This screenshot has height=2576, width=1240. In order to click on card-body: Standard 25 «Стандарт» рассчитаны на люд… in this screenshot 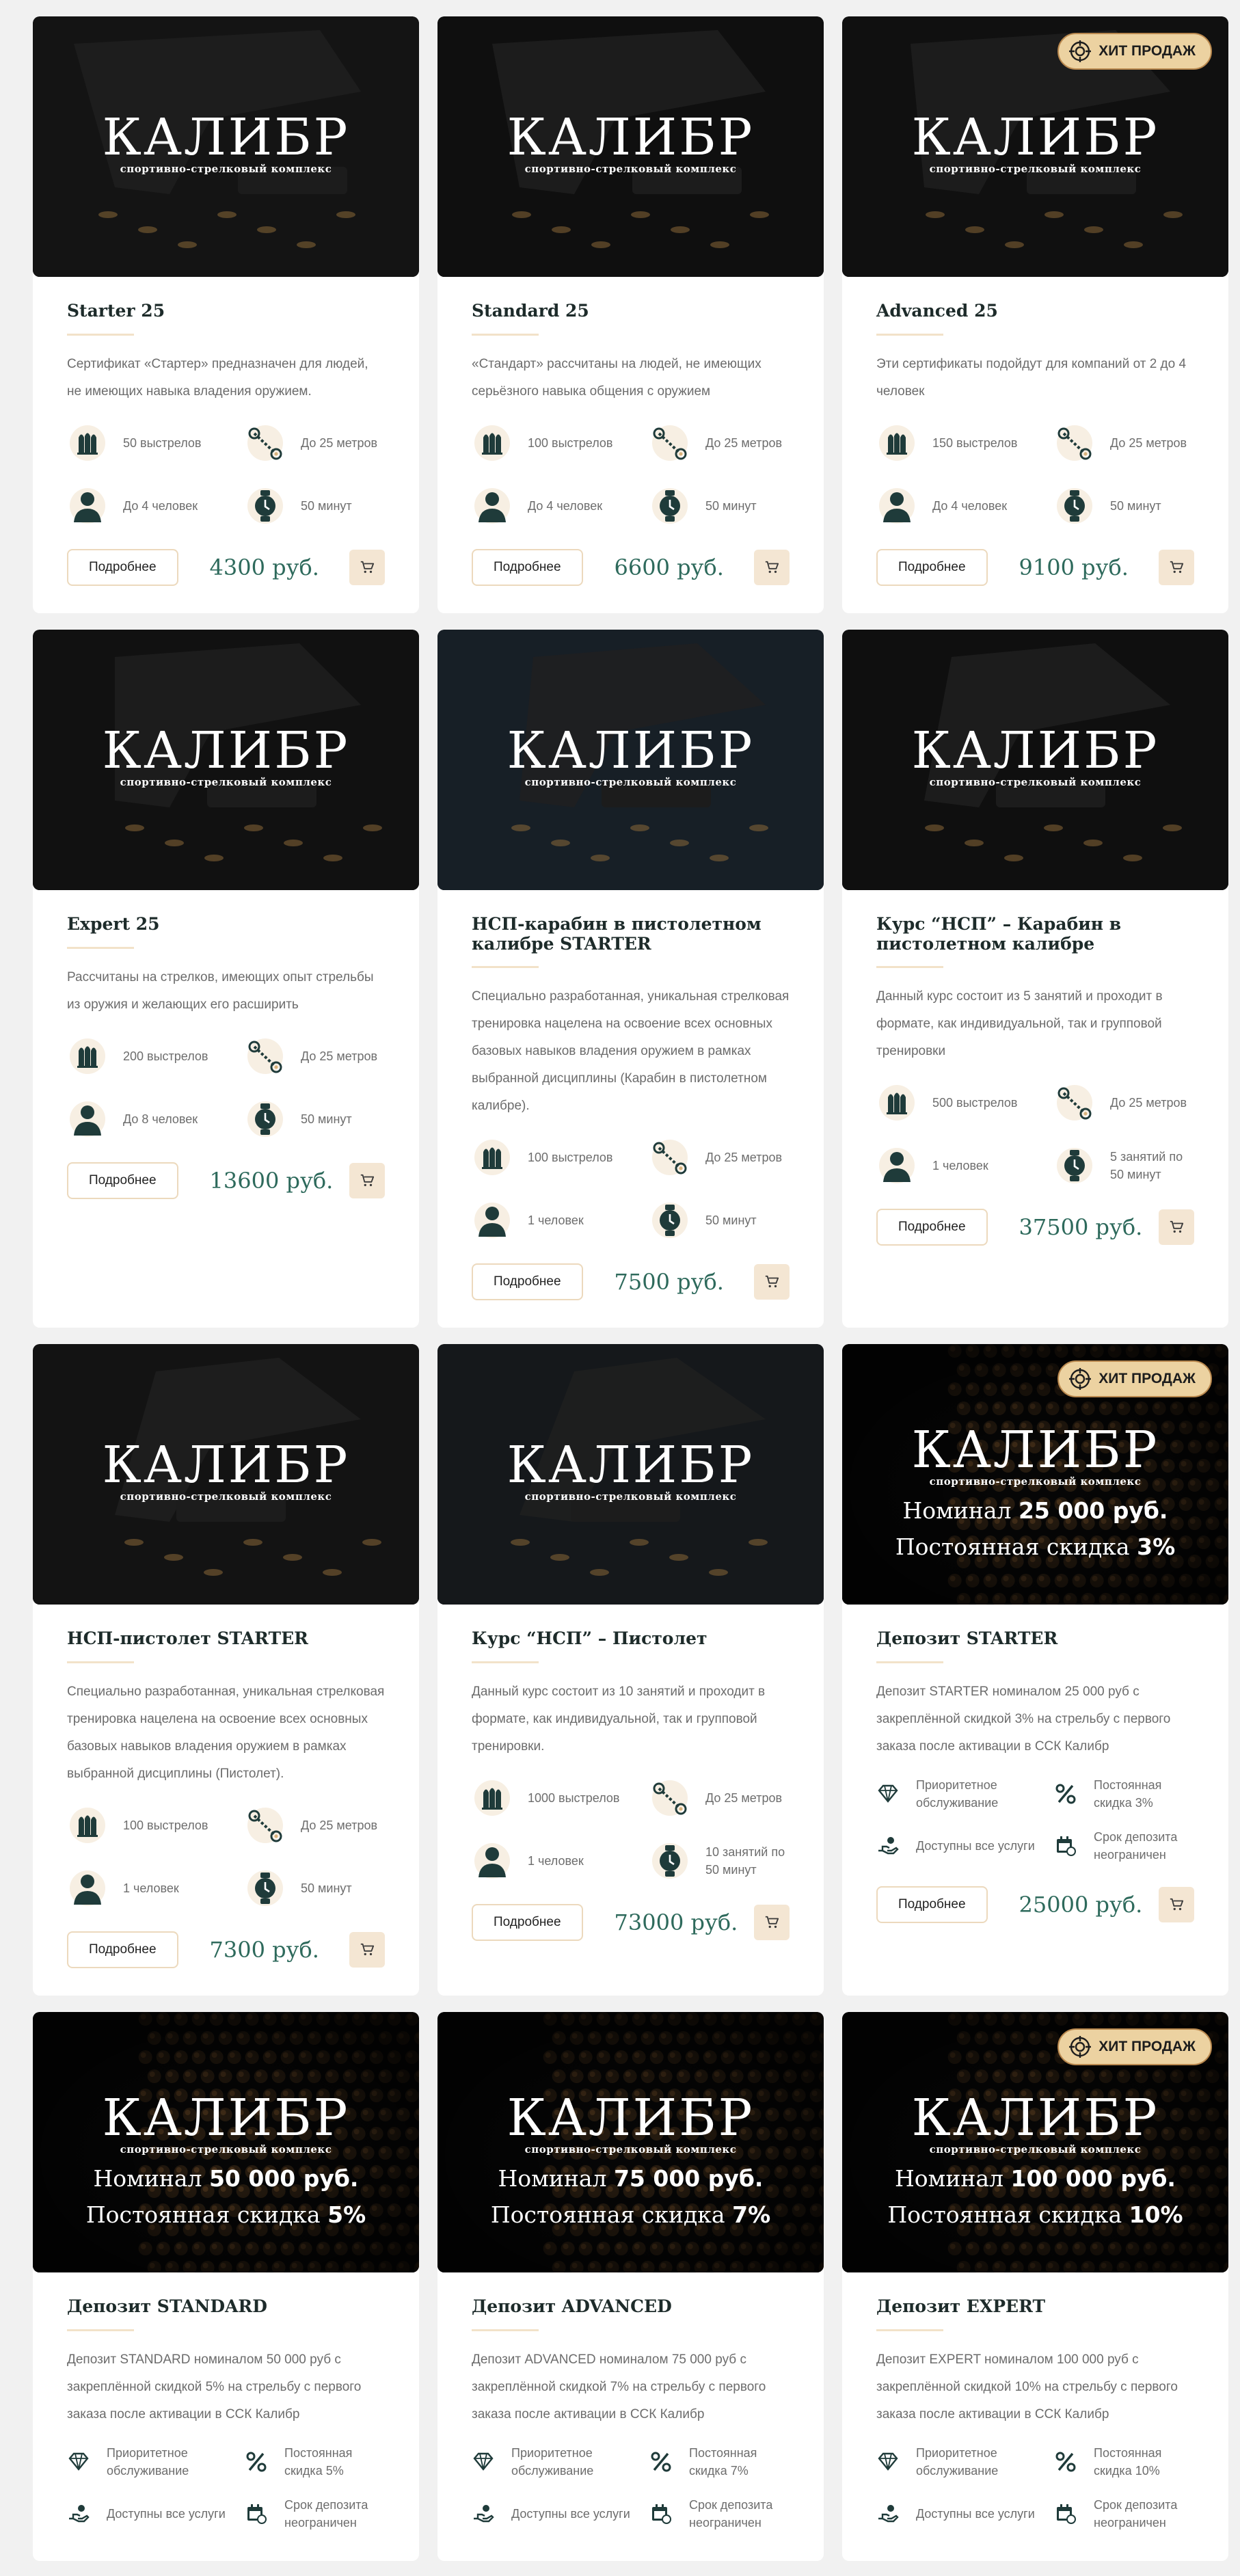, I will do `click(630, 445)`.